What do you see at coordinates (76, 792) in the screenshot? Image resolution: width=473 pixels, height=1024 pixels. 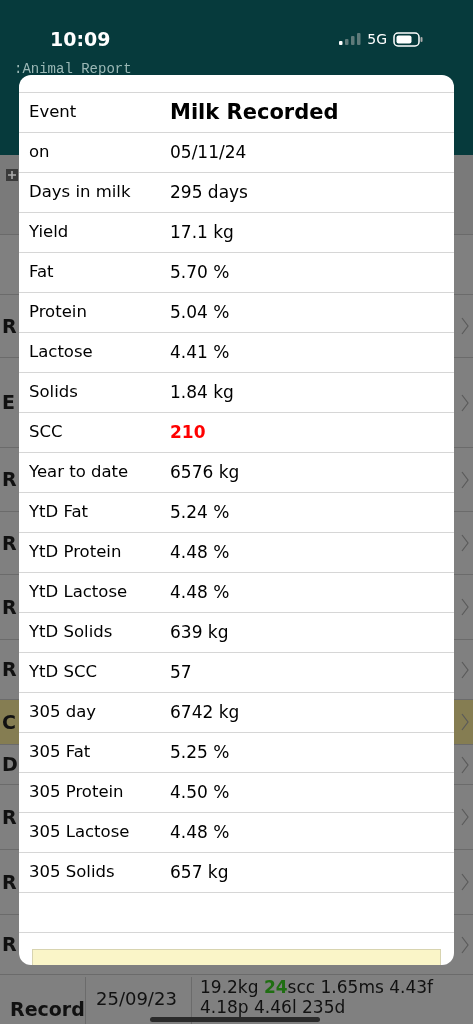 I see `field-label: 305 Protein` at bounding box center [76, 792].